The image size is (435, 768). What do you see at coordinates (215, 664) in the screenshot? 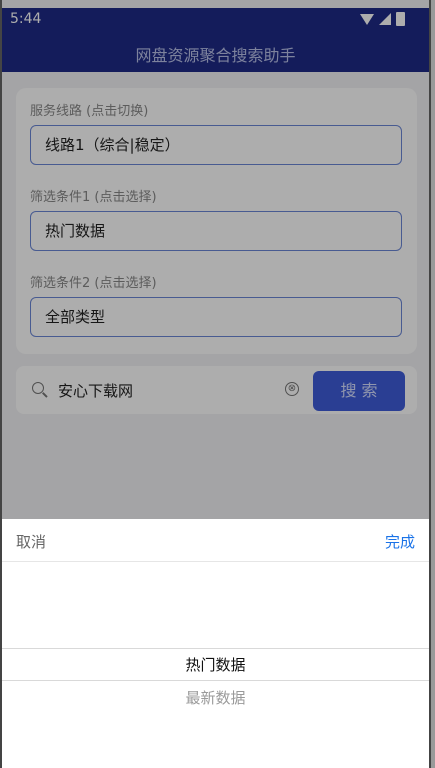
I see `picker-option-selected: 热门数据` at bounding box center [215, 664].